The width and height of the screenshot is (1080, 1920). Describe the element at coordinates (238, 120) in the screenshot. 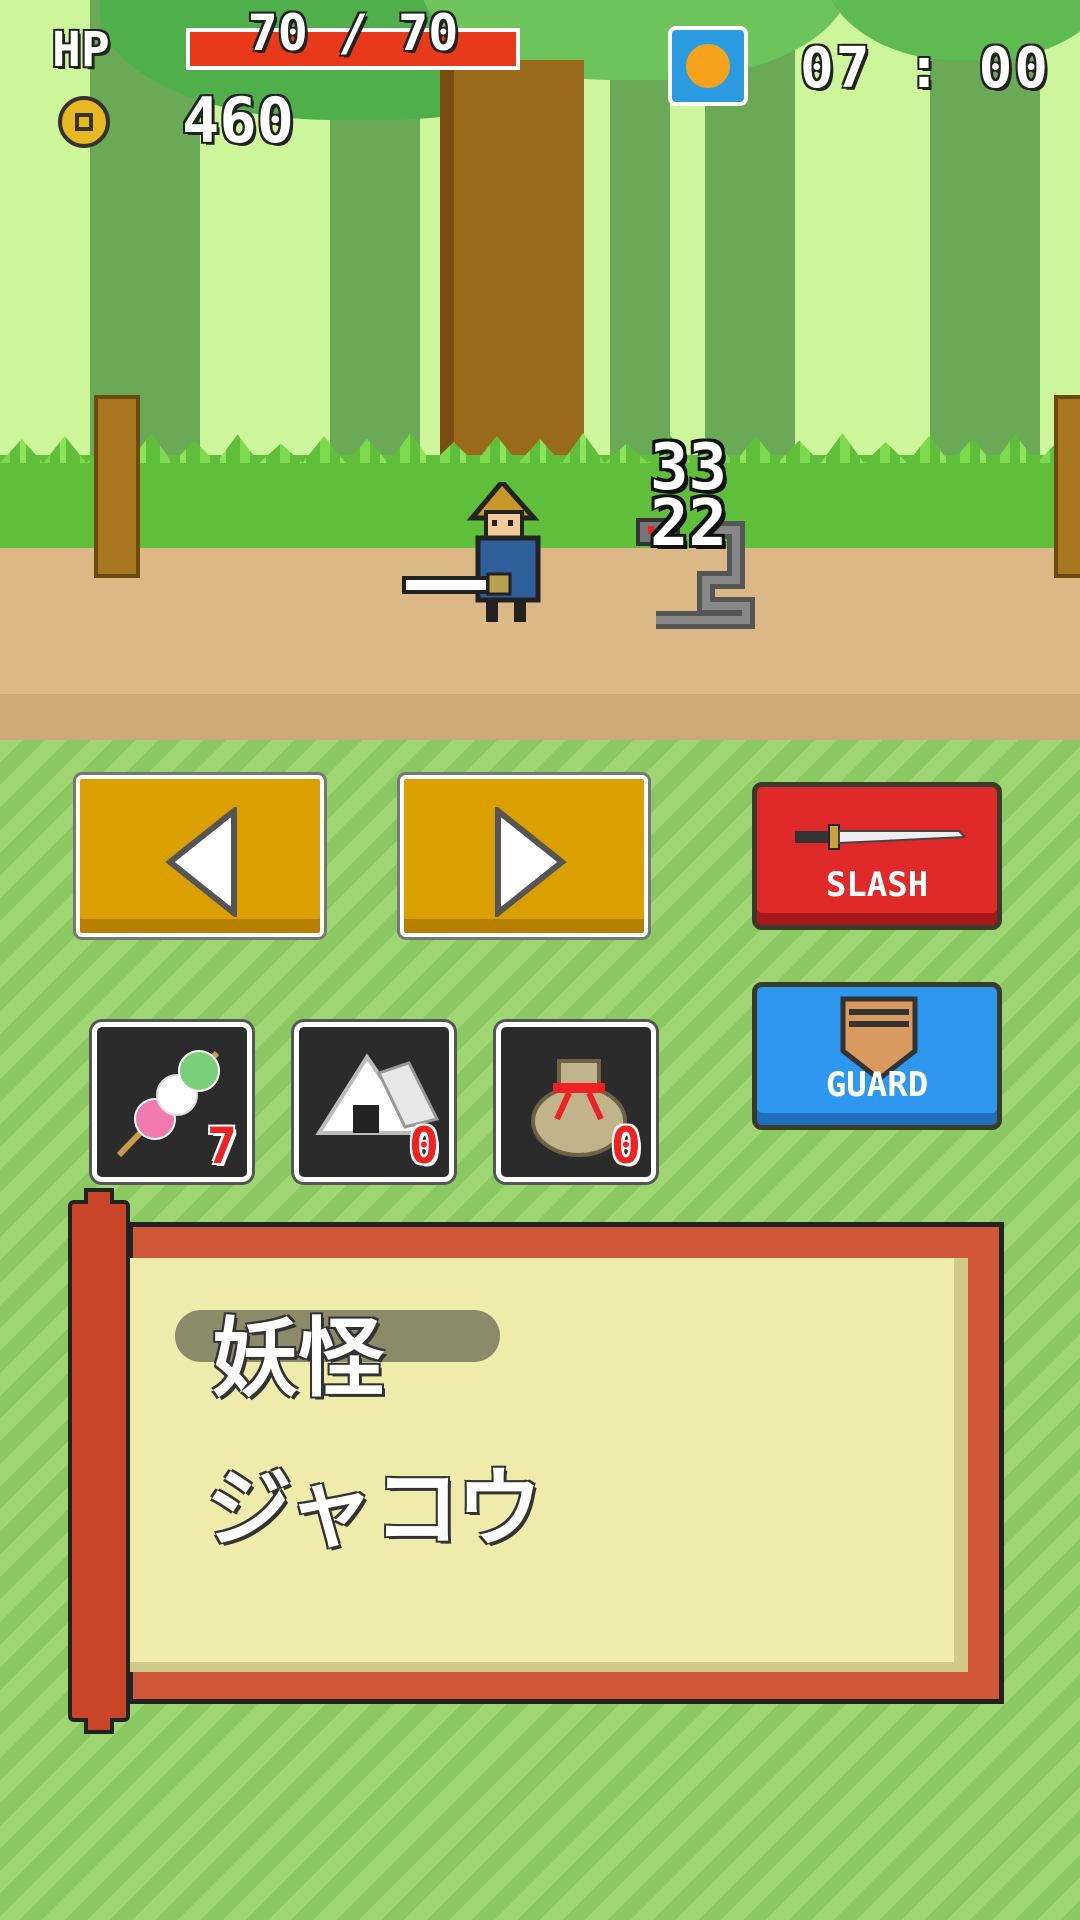

I see `money-count: 460` at that location.